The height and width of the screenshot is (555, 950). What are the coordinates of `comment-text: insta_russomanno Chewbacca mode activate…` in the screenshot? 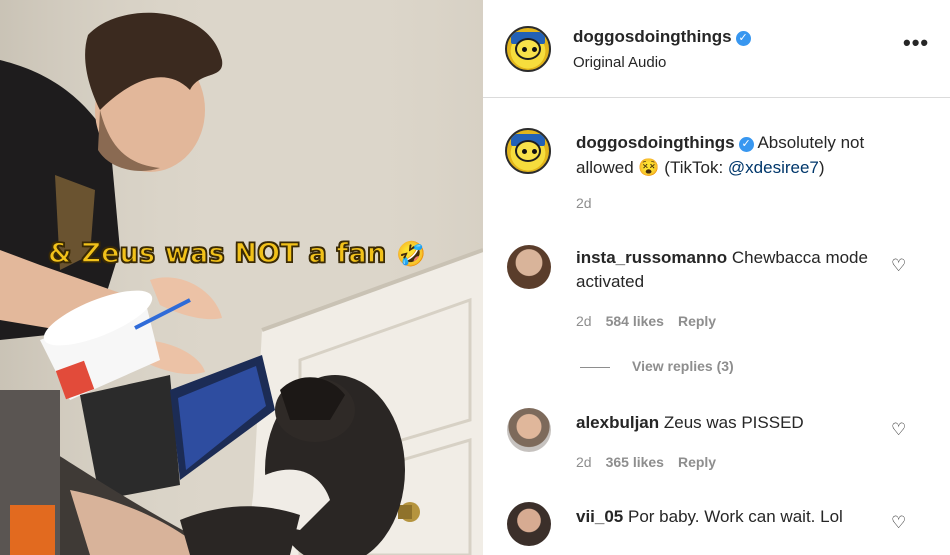 It's located at (726, 270).